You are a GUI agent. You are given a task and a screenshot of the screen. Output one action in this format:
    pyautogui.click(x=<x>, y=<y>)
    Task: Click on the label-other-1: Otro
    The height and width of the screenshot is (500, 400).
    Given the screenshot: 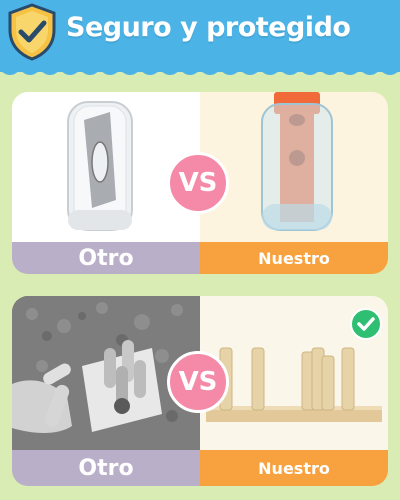 What is the action you would take?
    pyautogui.click(x=106, y=258)
    